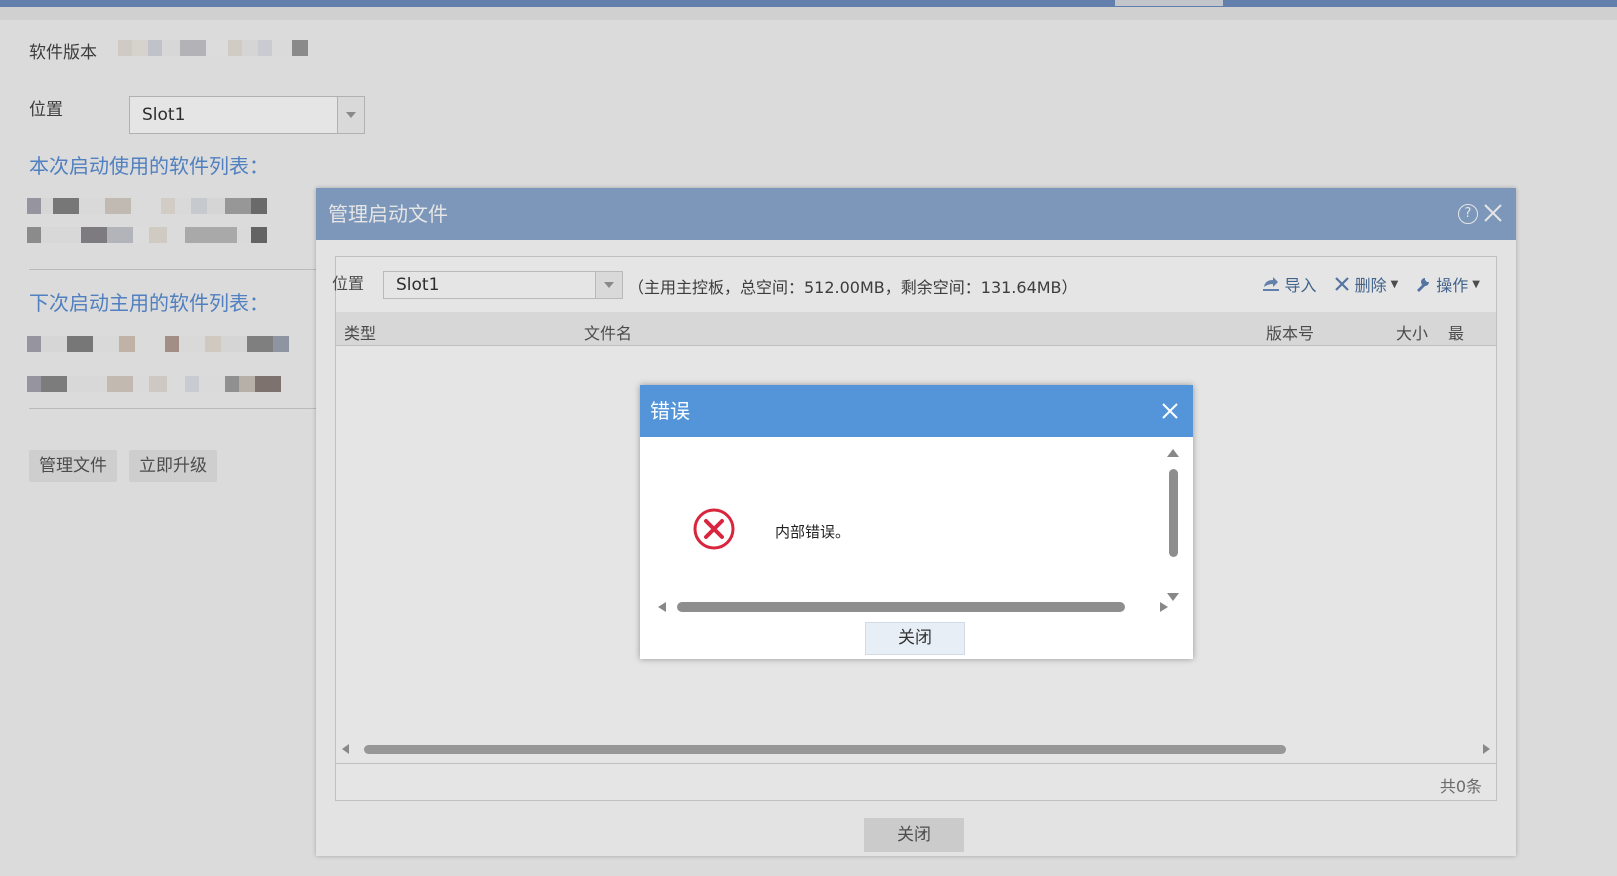 The width and height of the screenshot is (1617, 876). What do you see at coordinates (916, 522) in the screenshot?
I see `error-dialog: 错误 内部错误。 关闭` at bounding box center [916, 522].